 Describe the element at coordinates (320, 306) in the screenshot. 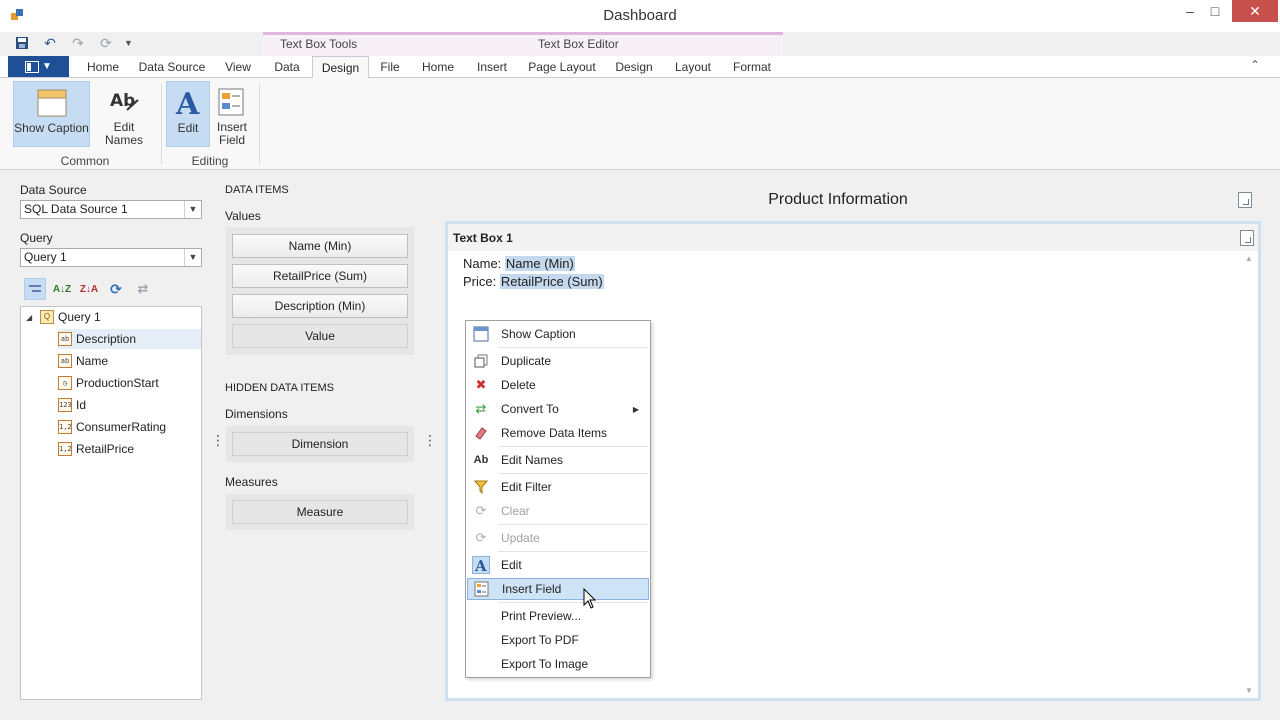

I see `value-item-description-min: Description (Min)` at that location.